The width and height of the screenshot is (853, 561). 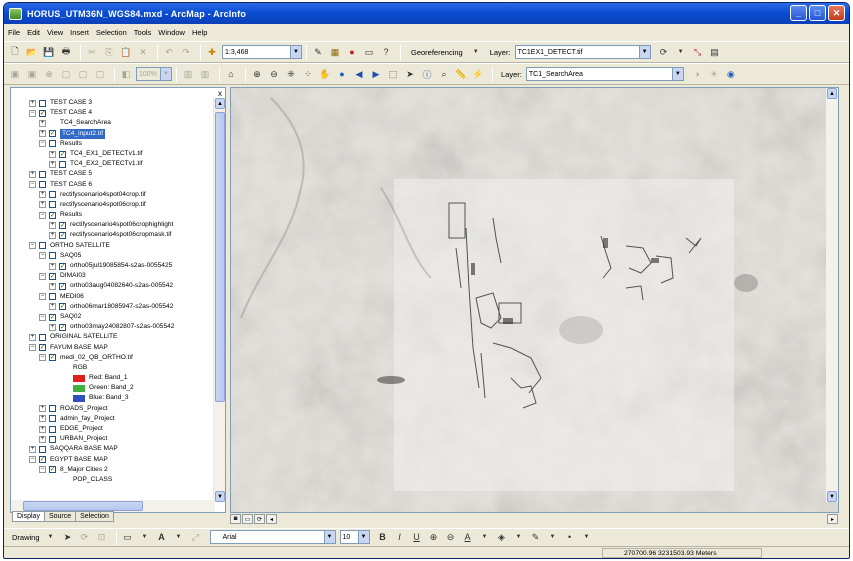 What do you see at coordinates (113, 439) in the screenshot?
I see `layer-row: + URBAN_Project` at bounding box center [113, 439].